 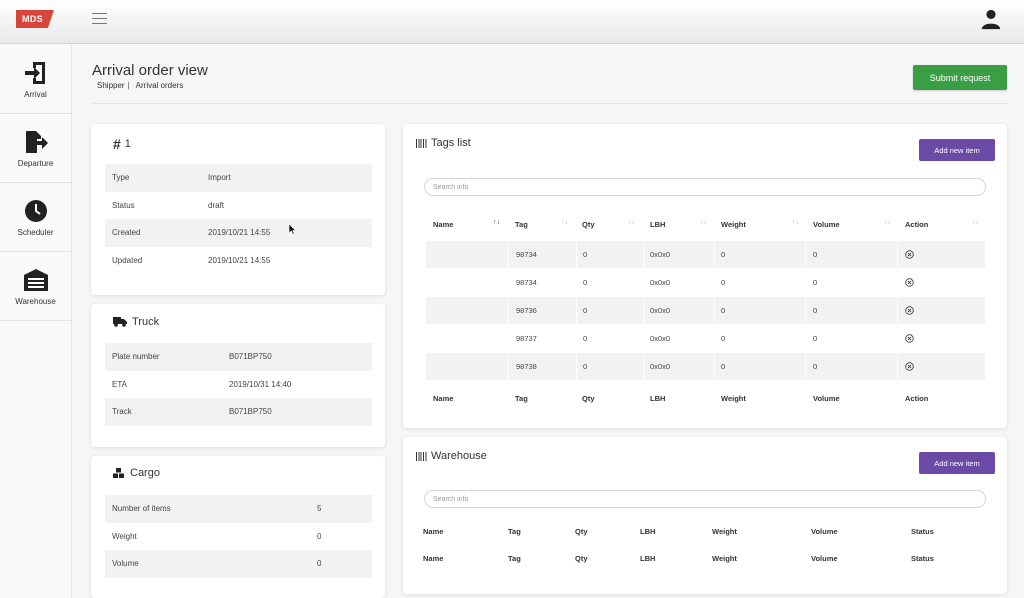 What do you see at coordinates (705, 499) in the screenshot?
I see `warehouse-search-input: Search info` at bounding box center [705, 499].